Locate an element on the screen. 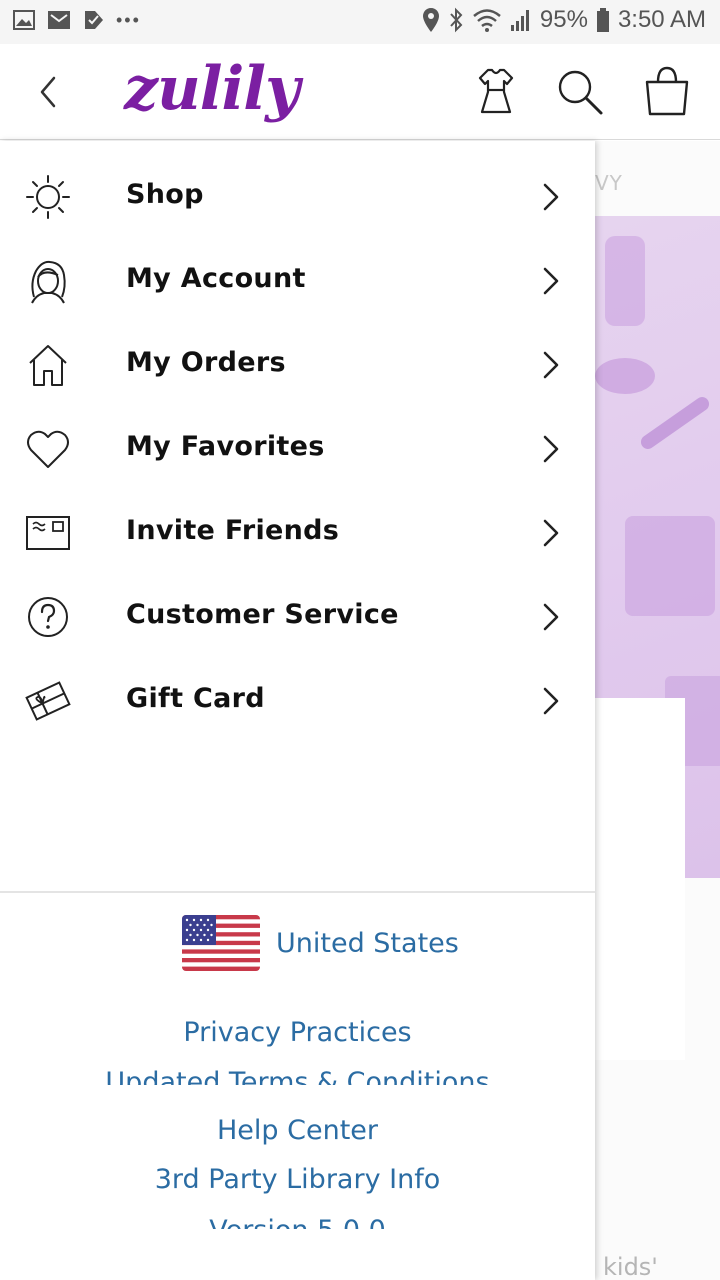  search-icon is located at coordinates (580, 92).